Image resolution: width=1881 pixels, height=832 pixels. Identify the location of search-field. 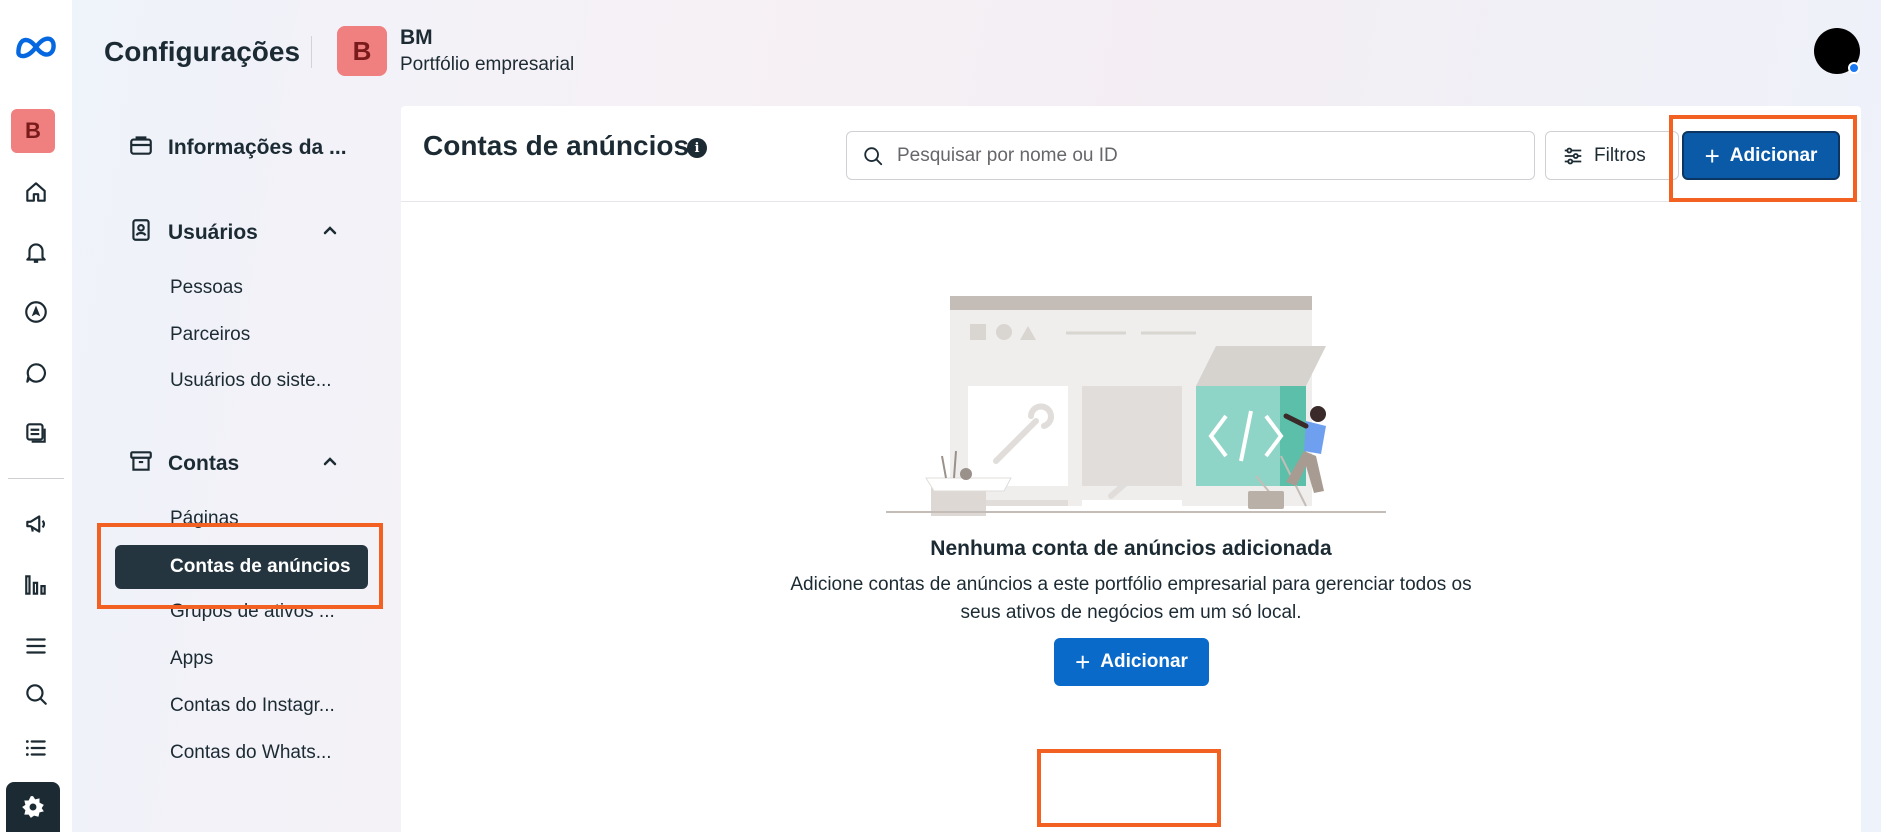
(1190, 155).